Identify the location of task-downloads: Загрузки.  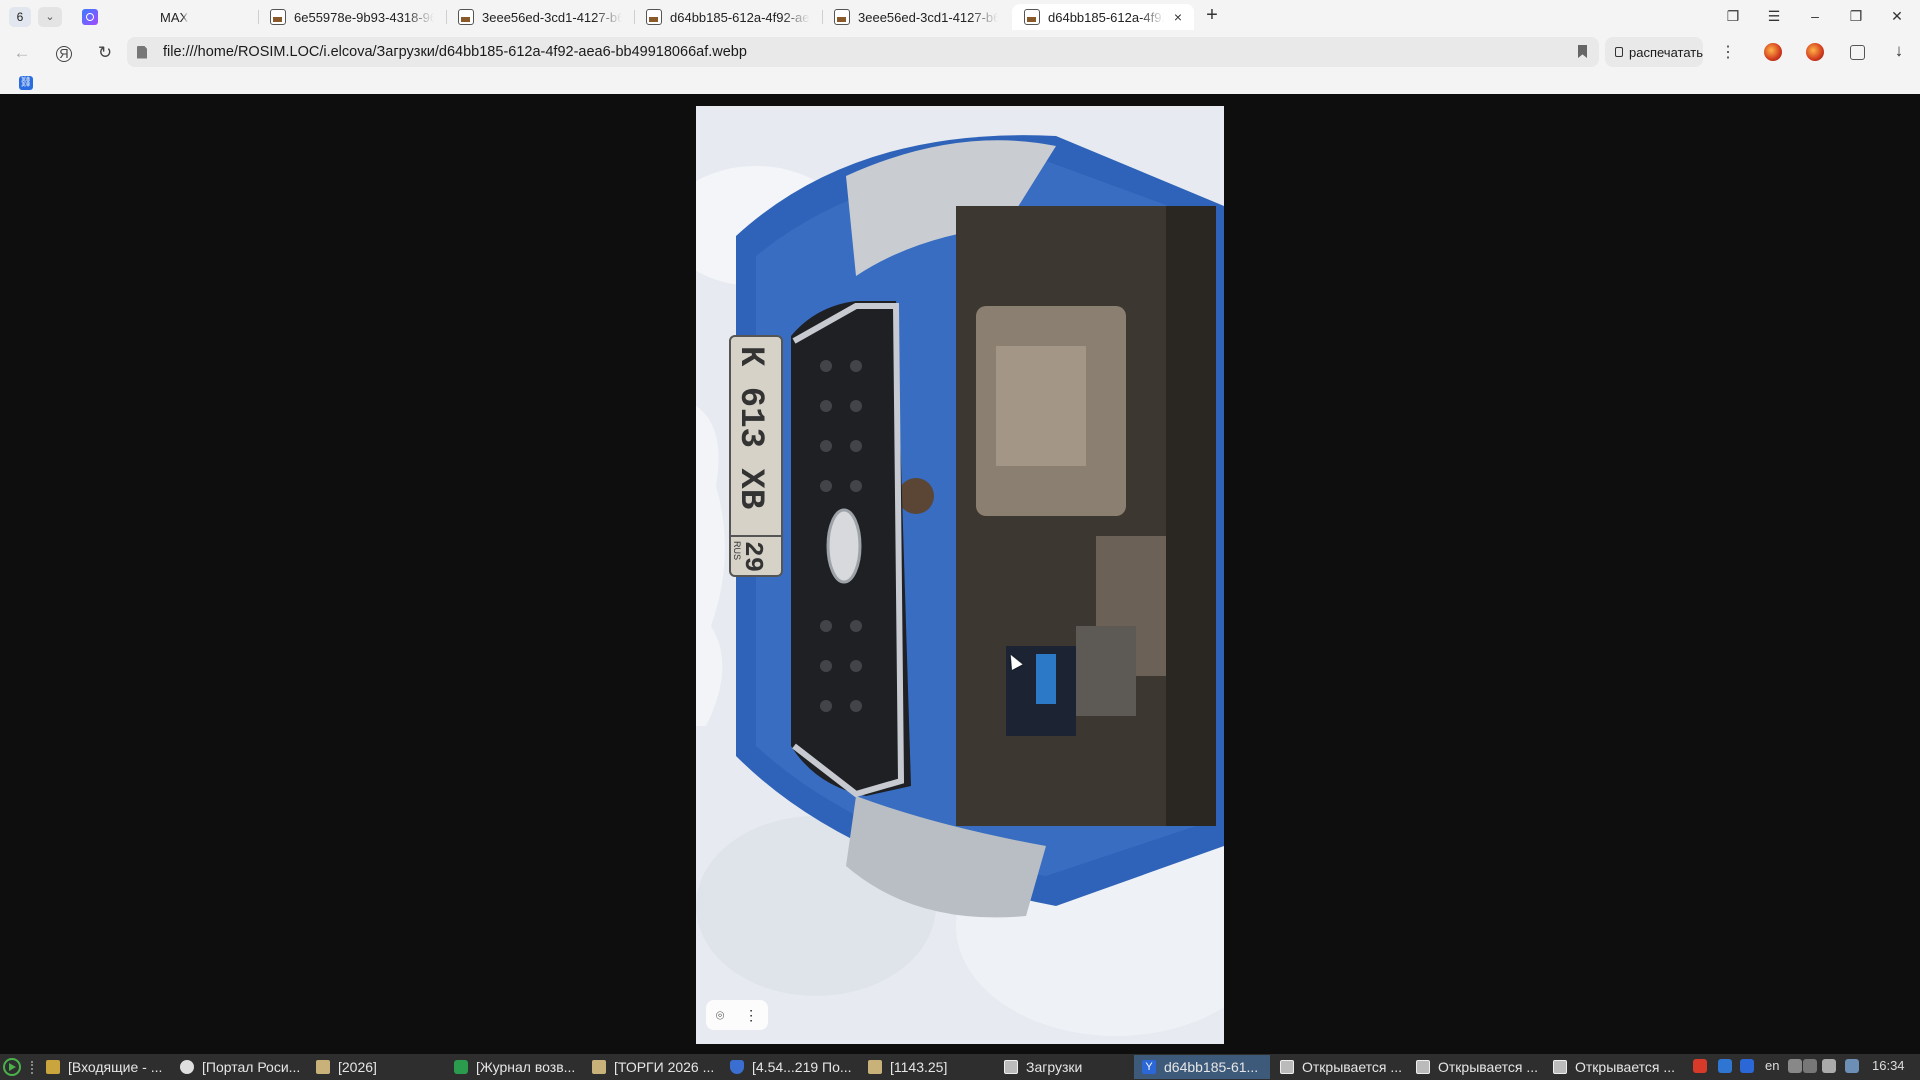
(1064, 1067).